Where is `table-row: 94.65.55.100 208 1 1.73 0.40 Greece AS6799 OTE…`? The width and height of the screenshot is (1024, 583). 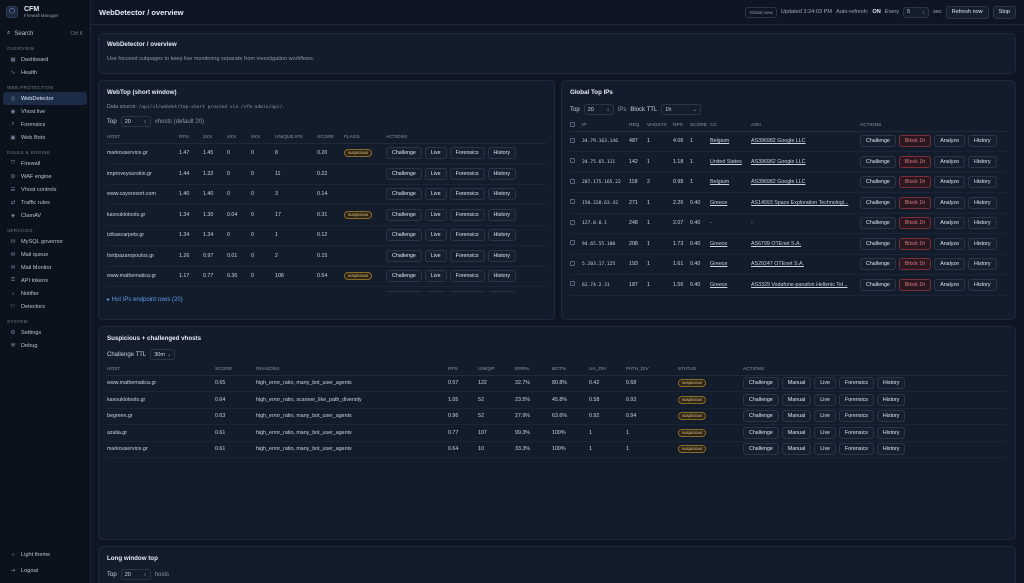 table-row: 94.65.55.100 208 1 1.73 0.40 Greece AS6799 OTE… is located at coordinates (788, 244).